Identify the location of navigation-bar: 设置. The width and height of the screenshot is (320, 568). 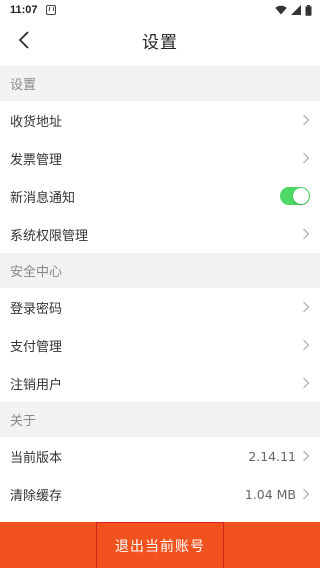
(160, 40).